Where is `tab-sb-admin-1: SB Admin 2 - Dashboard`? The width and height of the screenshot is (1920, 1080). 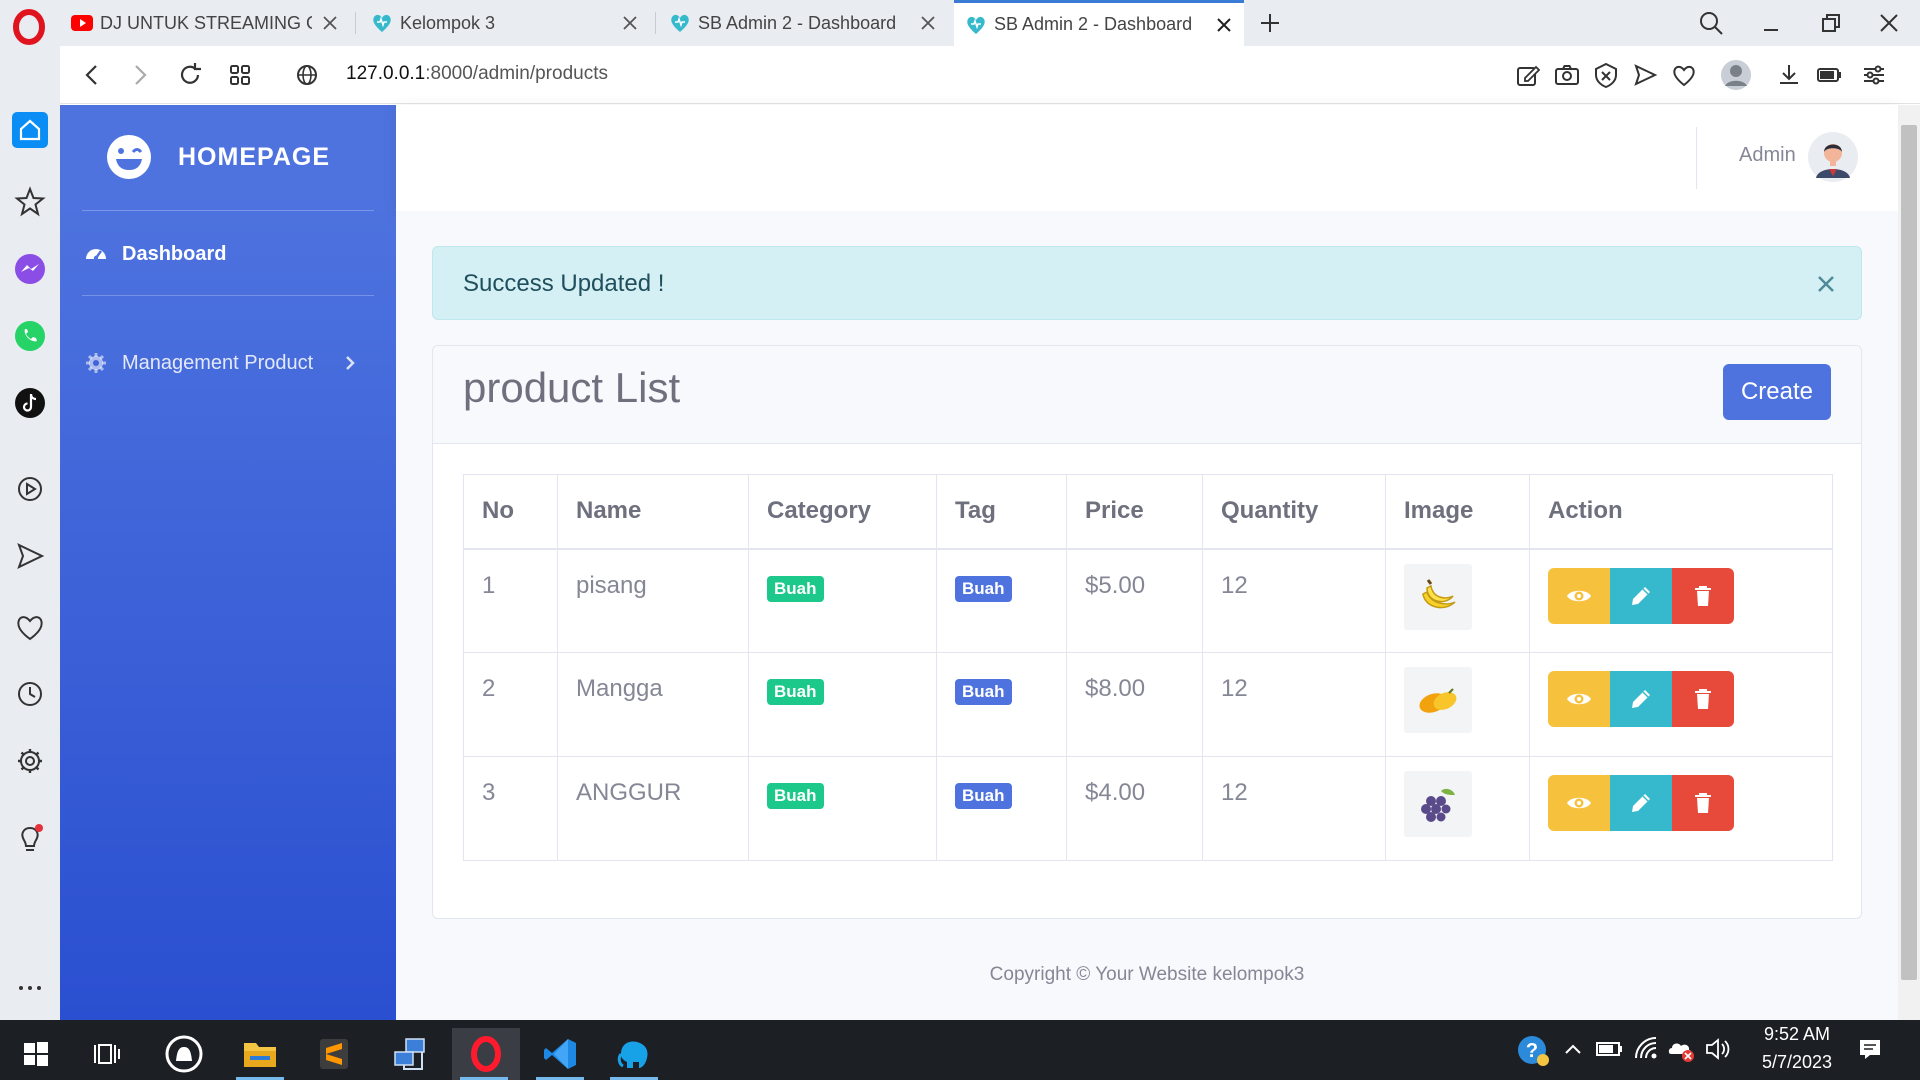 tab-sb-admin-1: SB Admin 2 - Dashboard is located at coordinates (803, 23).